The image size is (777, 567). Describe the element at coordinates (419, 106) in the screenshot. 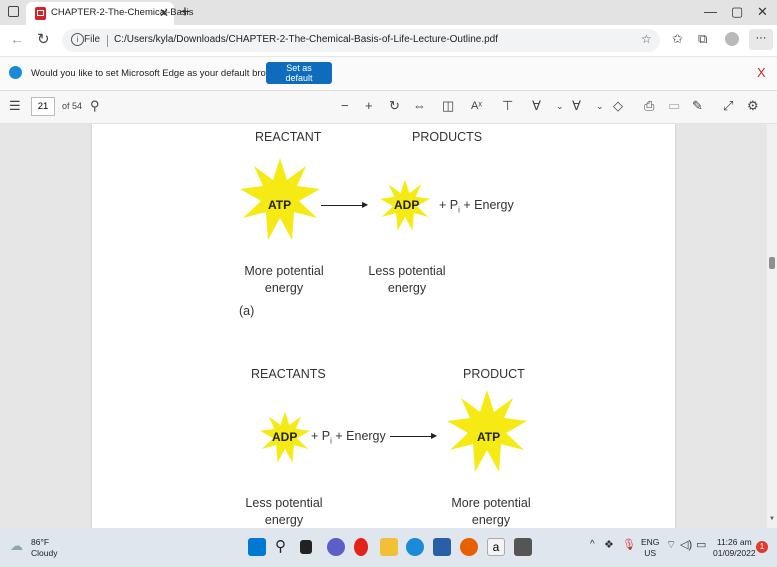

I see `fit-page-icon: ⇔` at that location.